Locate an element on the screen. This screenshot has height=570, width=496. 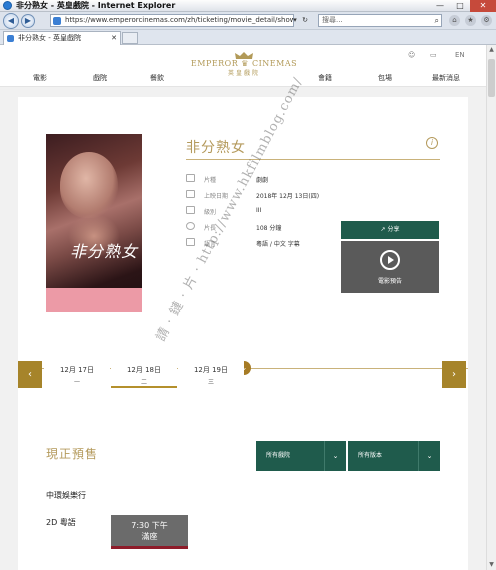
minimize-button: — is located at coordinates (440, 6).